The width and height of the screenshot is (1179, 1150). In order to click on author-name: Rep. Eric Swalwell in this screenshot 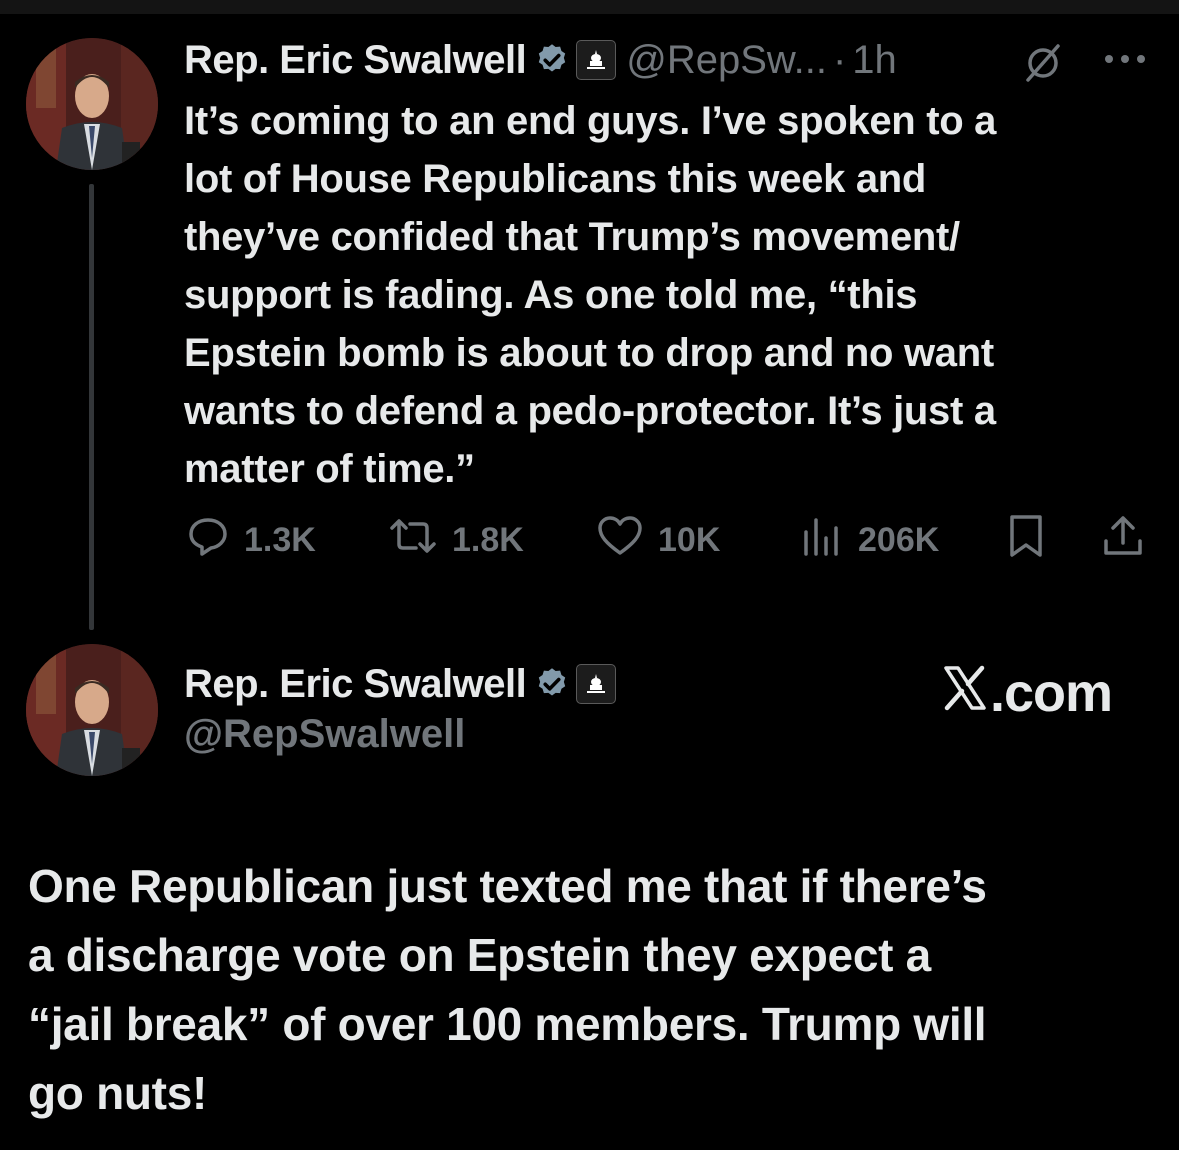, I will do `click(355, 60)`.